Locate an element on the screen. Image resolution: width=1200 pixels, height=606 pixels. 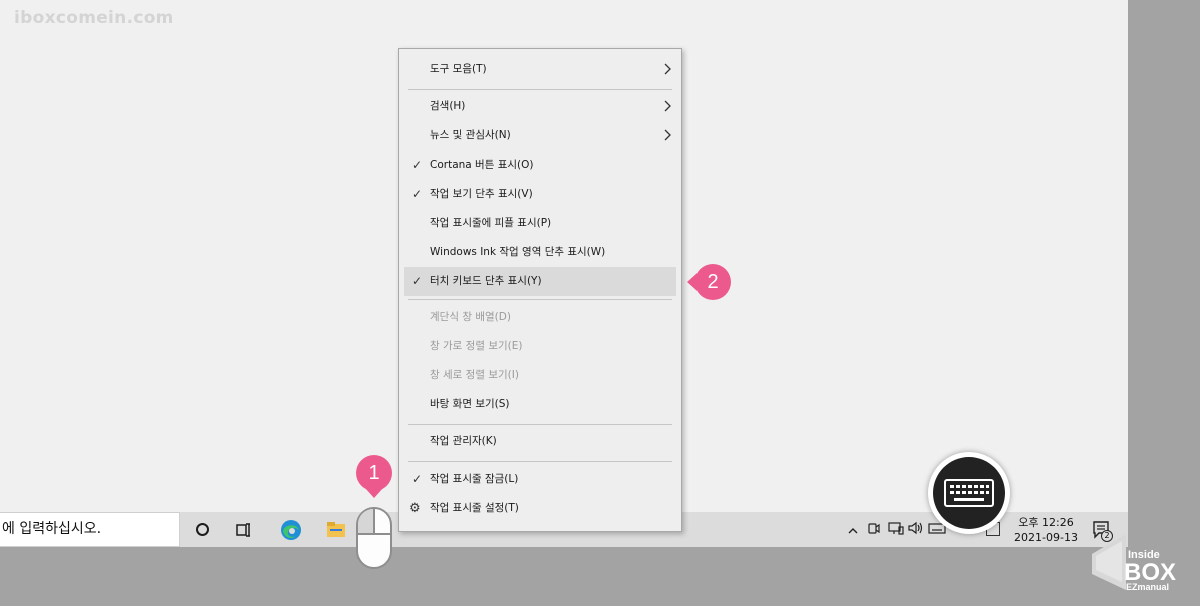
menu-item: ✓ 작업 표시줄 잠금(L) is located at coordinates (540, 479).